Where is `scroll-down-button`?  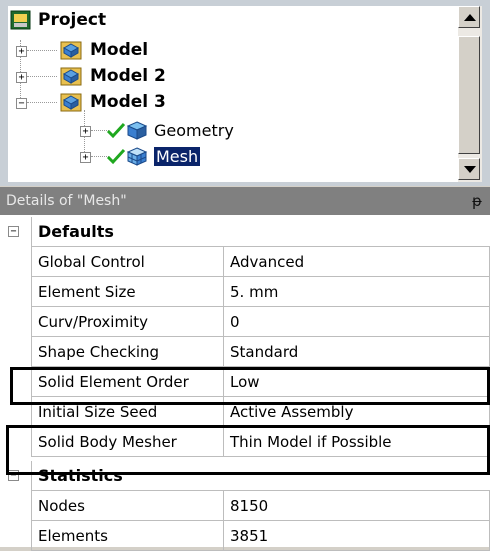 scroll-down-button is located at coordinates (469, 169).